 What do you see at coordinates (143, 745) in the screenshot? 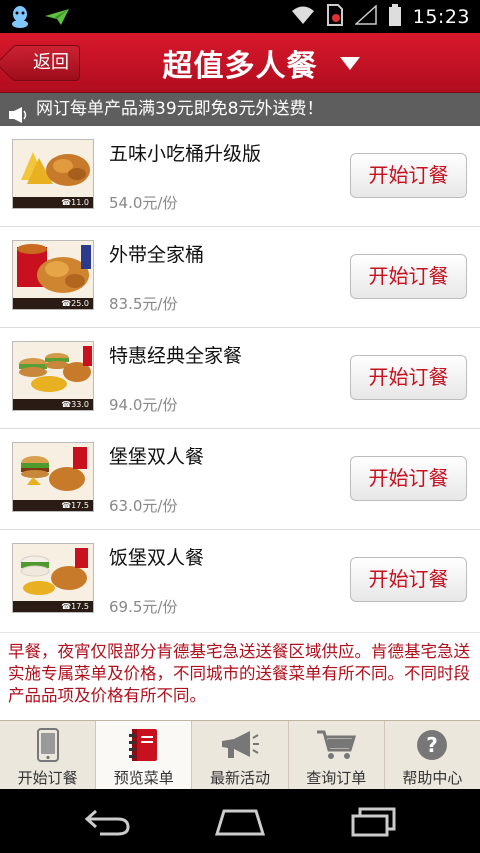
I see `menu-book-icon` at bounding box center [143, 745].